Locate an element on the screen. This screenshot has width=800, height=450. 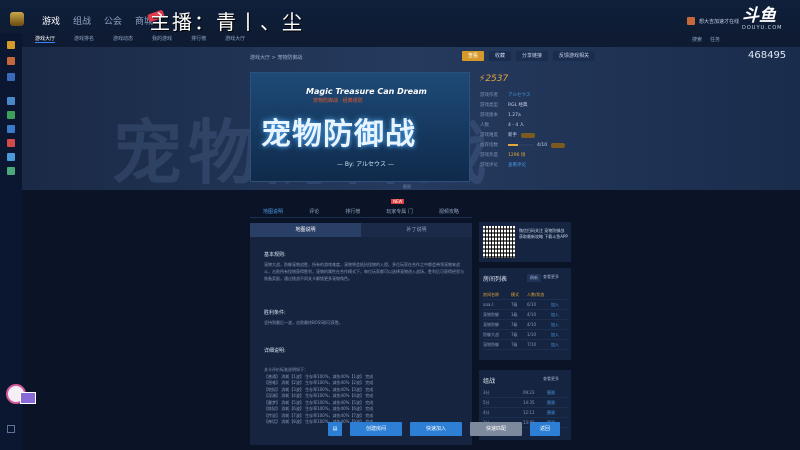
topnav-team: 组战 is located at coordinates (82, 20).